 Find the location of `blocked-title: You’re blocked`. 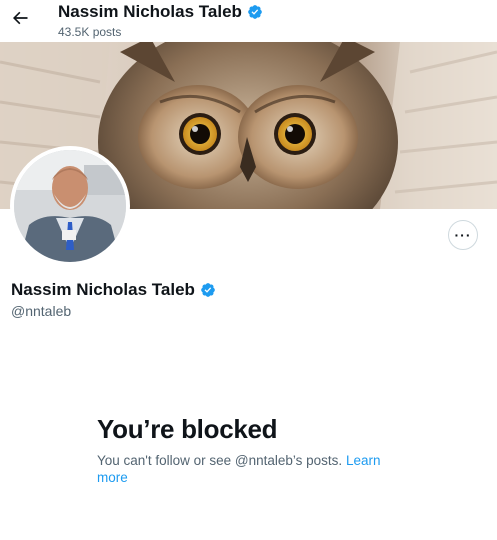

blocked-title: You’re blocked is located at coordinates (187, 429).